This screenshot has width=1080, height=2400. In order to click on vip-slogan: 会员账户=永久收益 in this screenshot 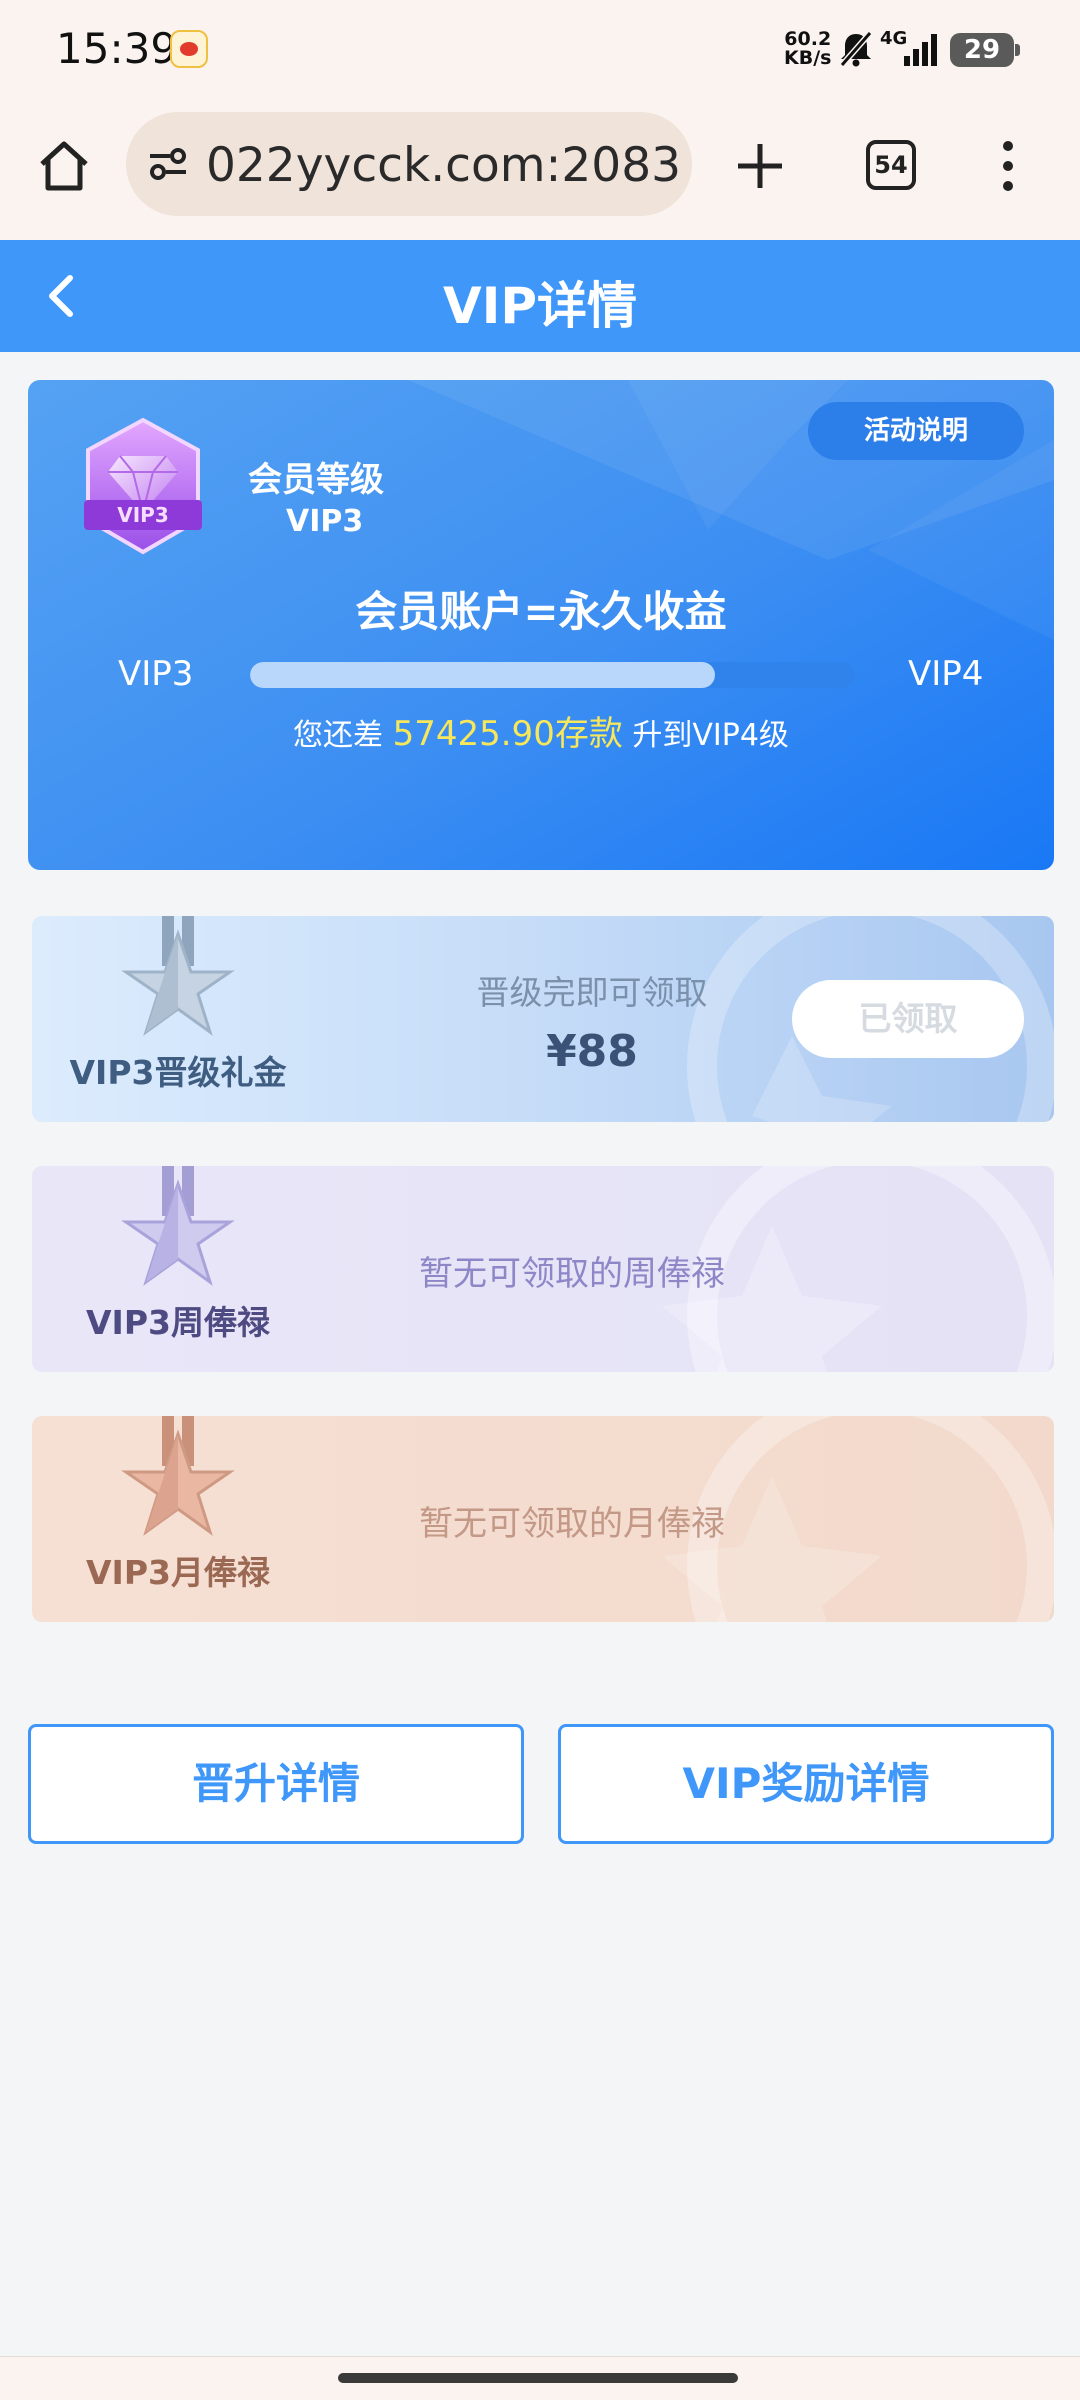, I will do `click(541, 611)`.